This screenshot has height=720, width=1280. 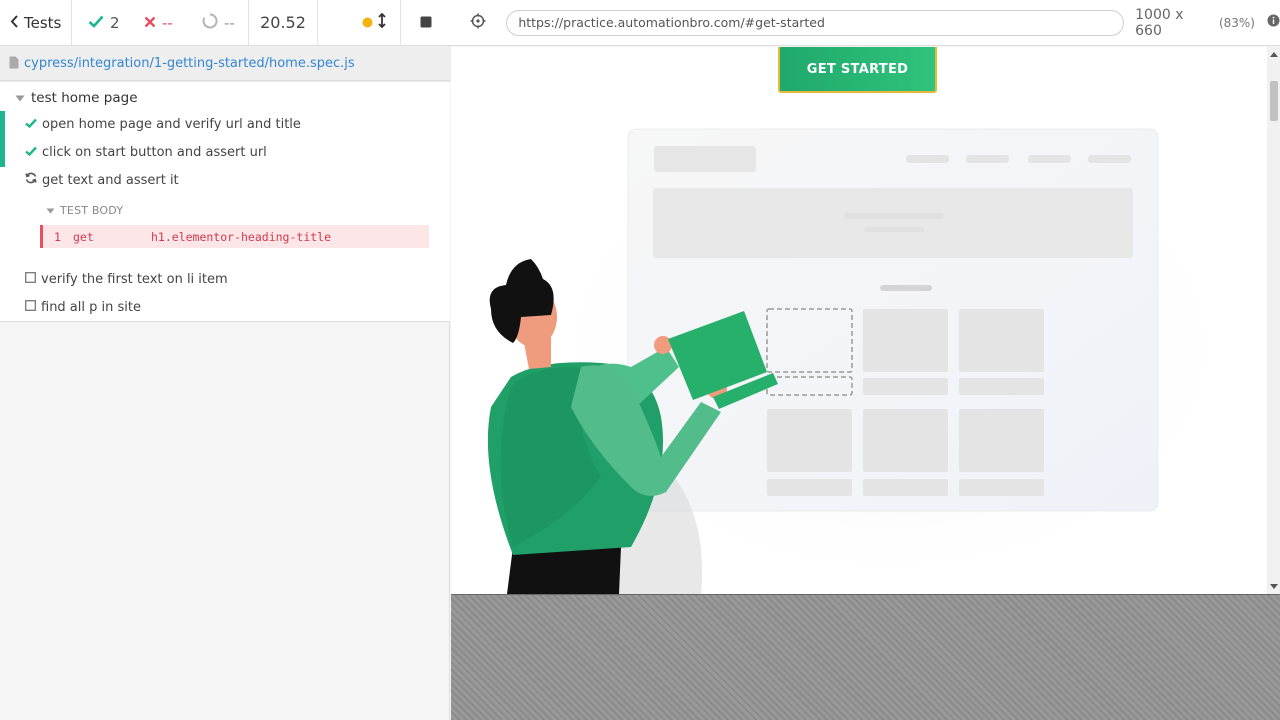 I want to click on aut-scrollbar, so click(x=1273, y=320).